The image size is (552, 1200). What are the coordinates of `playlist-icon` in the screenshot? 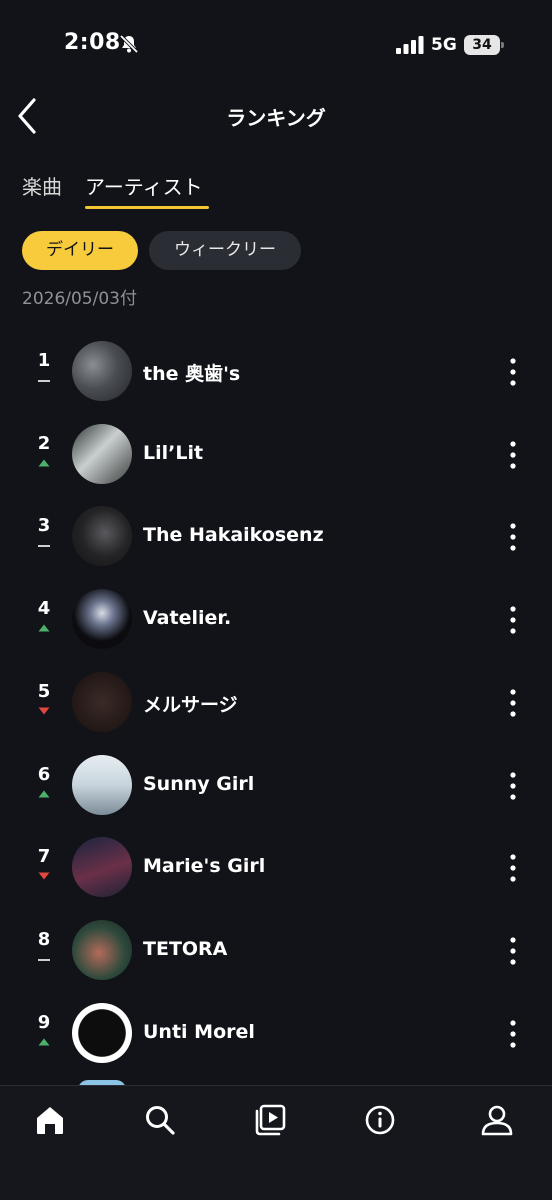 It's located at (270, 1120).